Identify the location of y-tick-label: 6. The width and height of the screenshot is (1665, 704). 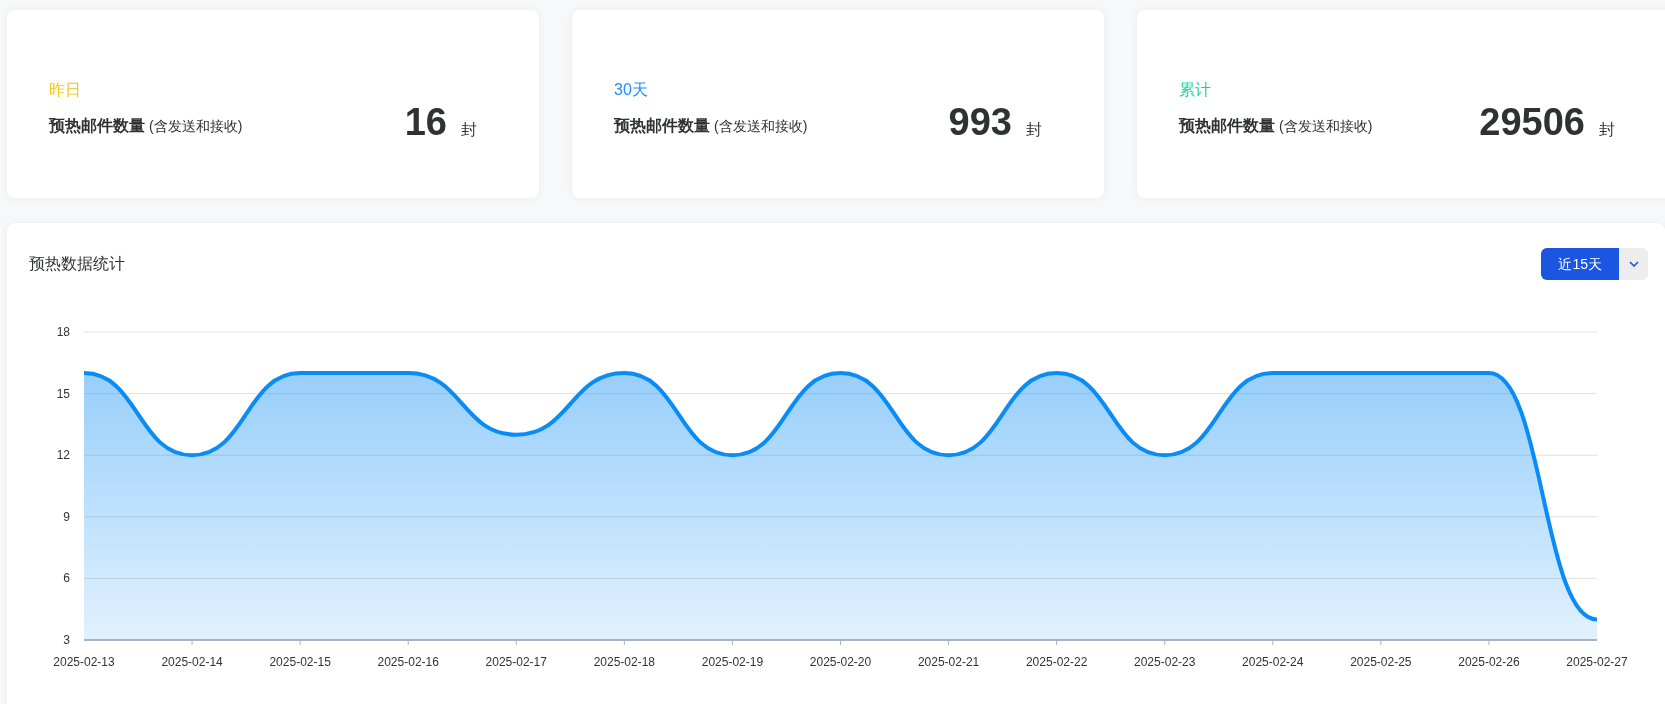
(66, 578).